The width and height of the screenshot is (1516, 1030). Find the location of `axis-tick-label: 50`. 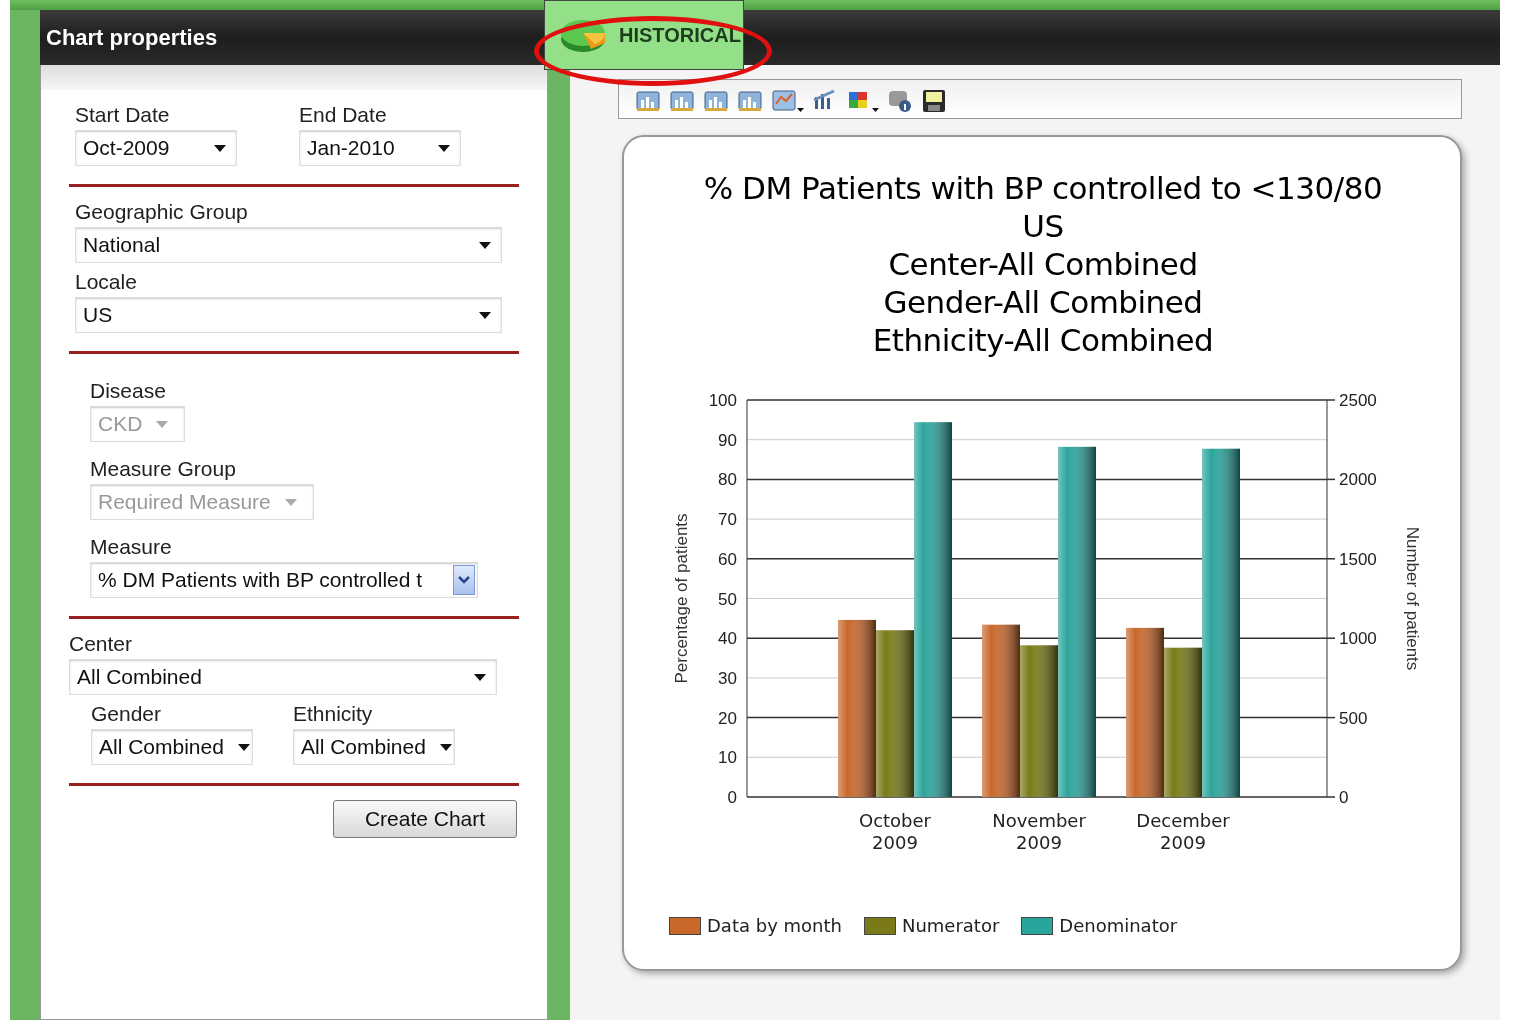

axis-tick-label: 50 is located at coordinates (727, 599).